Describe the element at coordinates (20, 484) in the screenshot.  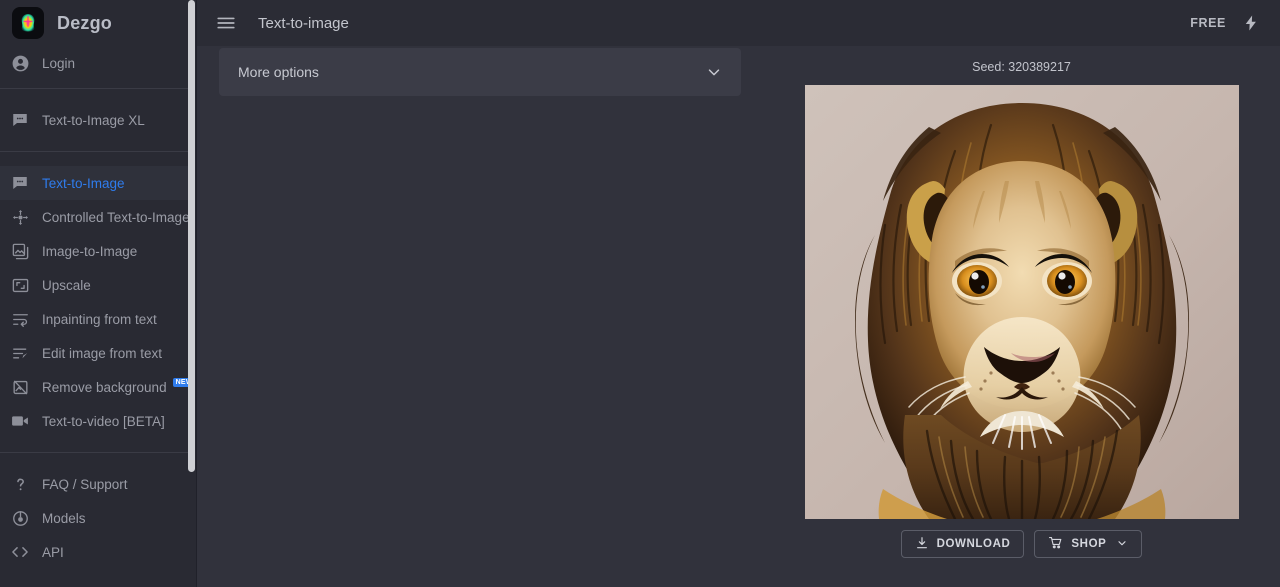
I see `question-mark-icon` at that location.